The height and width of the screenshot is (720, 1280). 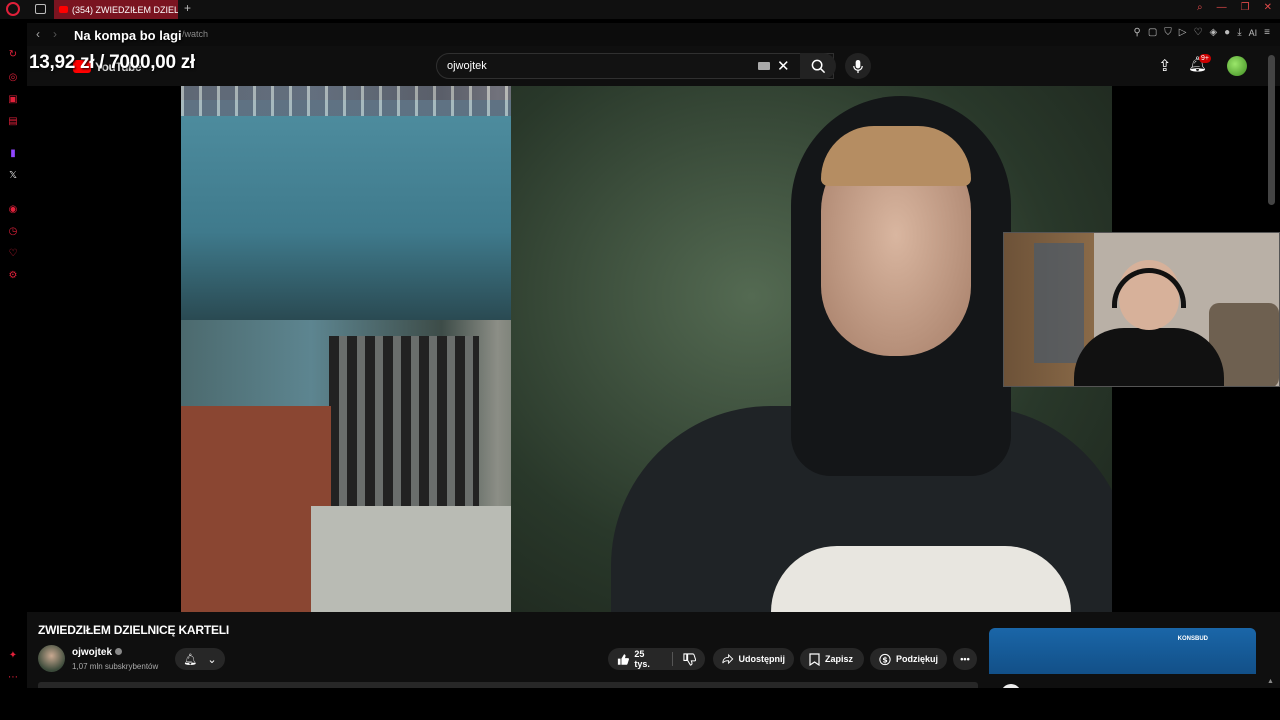 What do you see at coordinates (1122, 681) in the screenshot?
I see `side-card-strip` at bounding box center [1122, 681].